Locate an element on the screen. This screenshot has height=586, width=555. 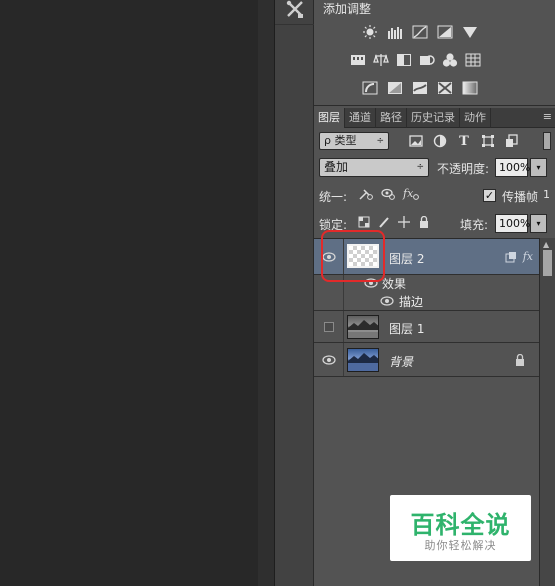
type-filter-icon: T is located at coordinates (464, 141).